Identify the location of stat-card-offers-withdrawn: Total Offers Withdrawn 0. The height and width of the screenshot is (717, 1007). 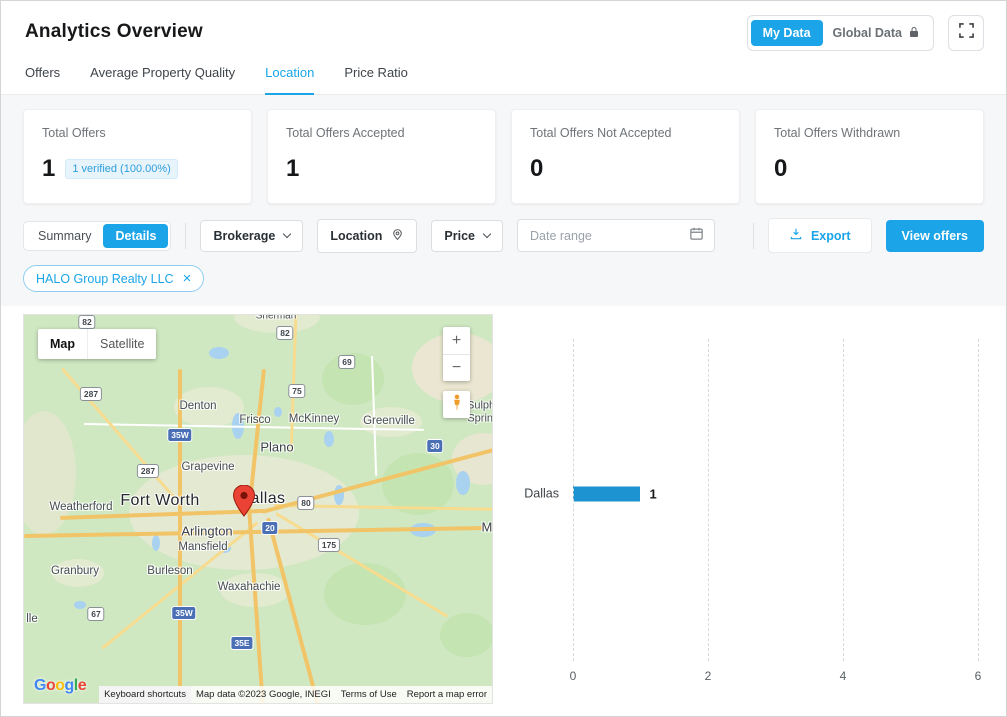
(869, 156).